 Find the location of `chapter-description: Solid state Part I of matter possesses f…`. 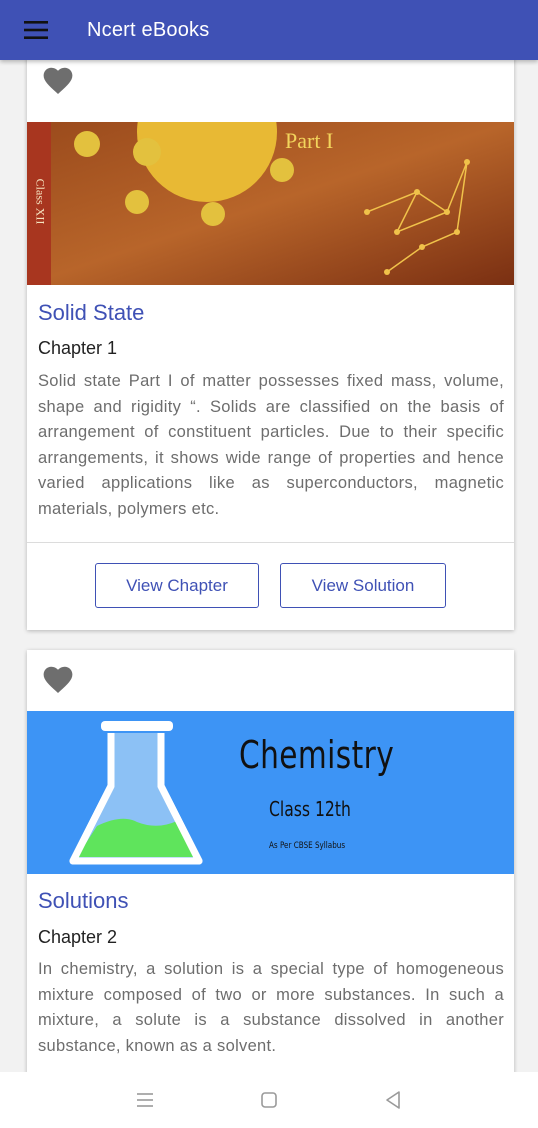

chapter-description: Solid state Part I of matter possesses f… is located at coordinates (271, 445).